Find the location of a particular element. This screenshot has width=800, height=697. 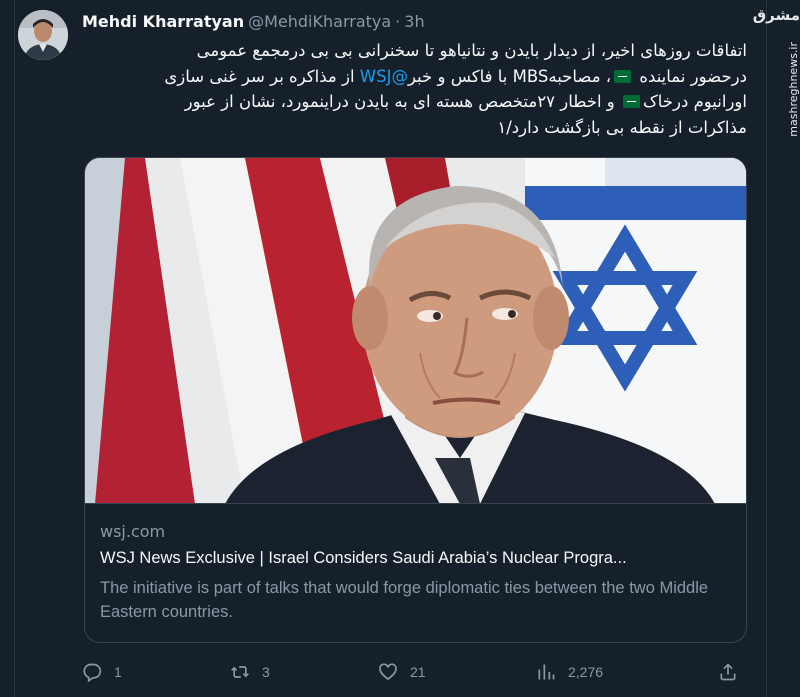

views-button: 2,276 is located at coordinates (569, 672).